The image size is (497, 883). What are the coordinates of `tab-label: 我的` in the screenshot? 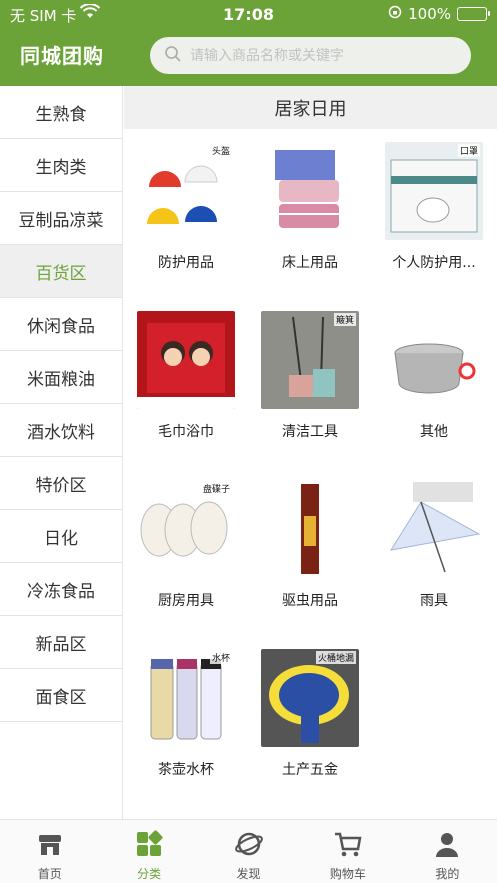 It's located at (447, 874).